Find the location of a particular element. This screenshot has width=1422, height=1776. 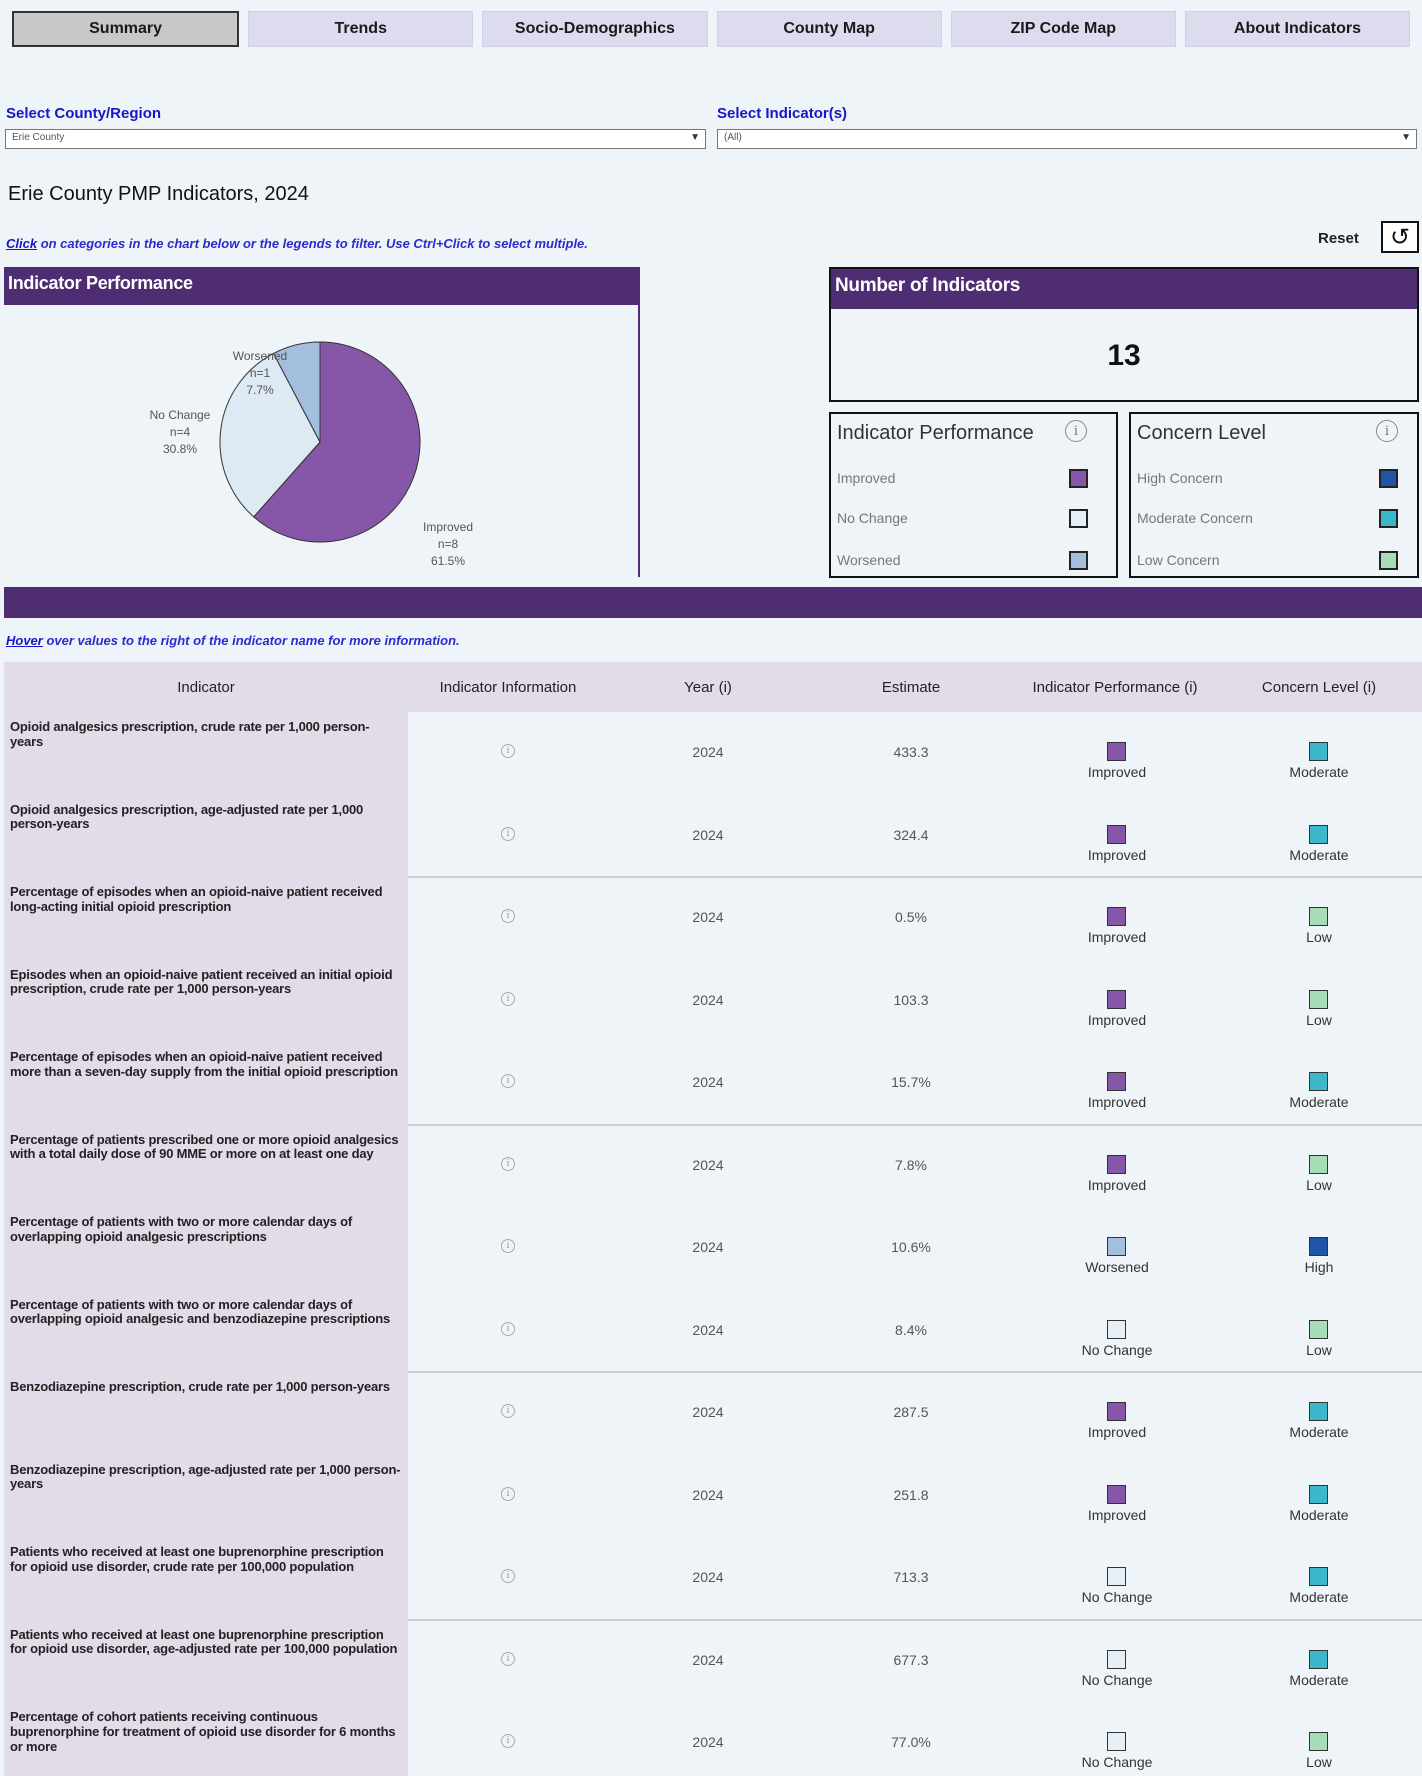

tab-about-indicators: About Indicators is located at coordinates (1297, 29).